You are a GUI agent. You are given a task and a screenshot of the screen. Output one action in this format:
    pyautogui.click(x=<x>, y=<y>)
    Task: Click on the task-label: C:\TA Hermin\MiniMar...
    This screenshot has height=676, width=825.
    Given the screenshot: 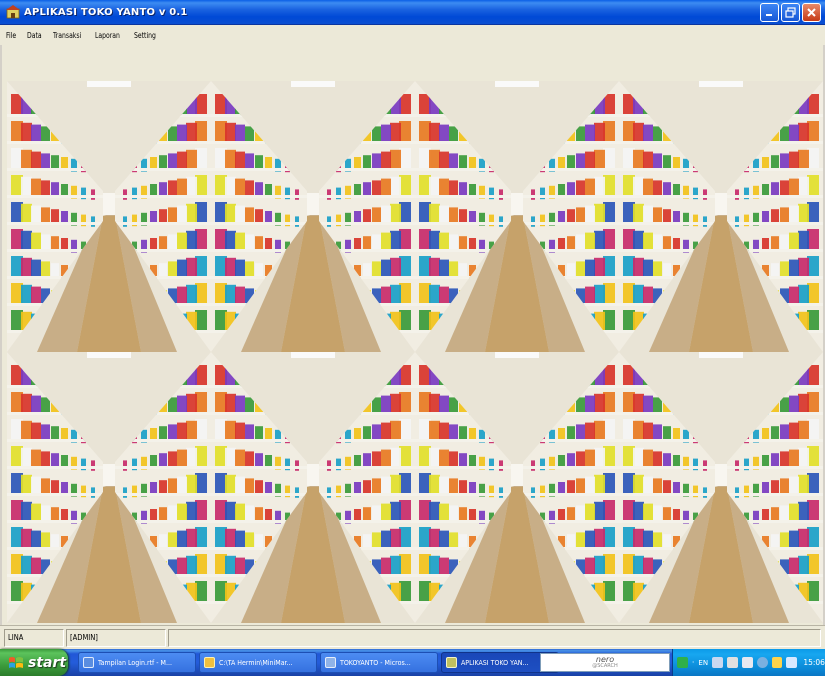 What is the action you would take?
    pyautogui.click(x=256, y=662)
    